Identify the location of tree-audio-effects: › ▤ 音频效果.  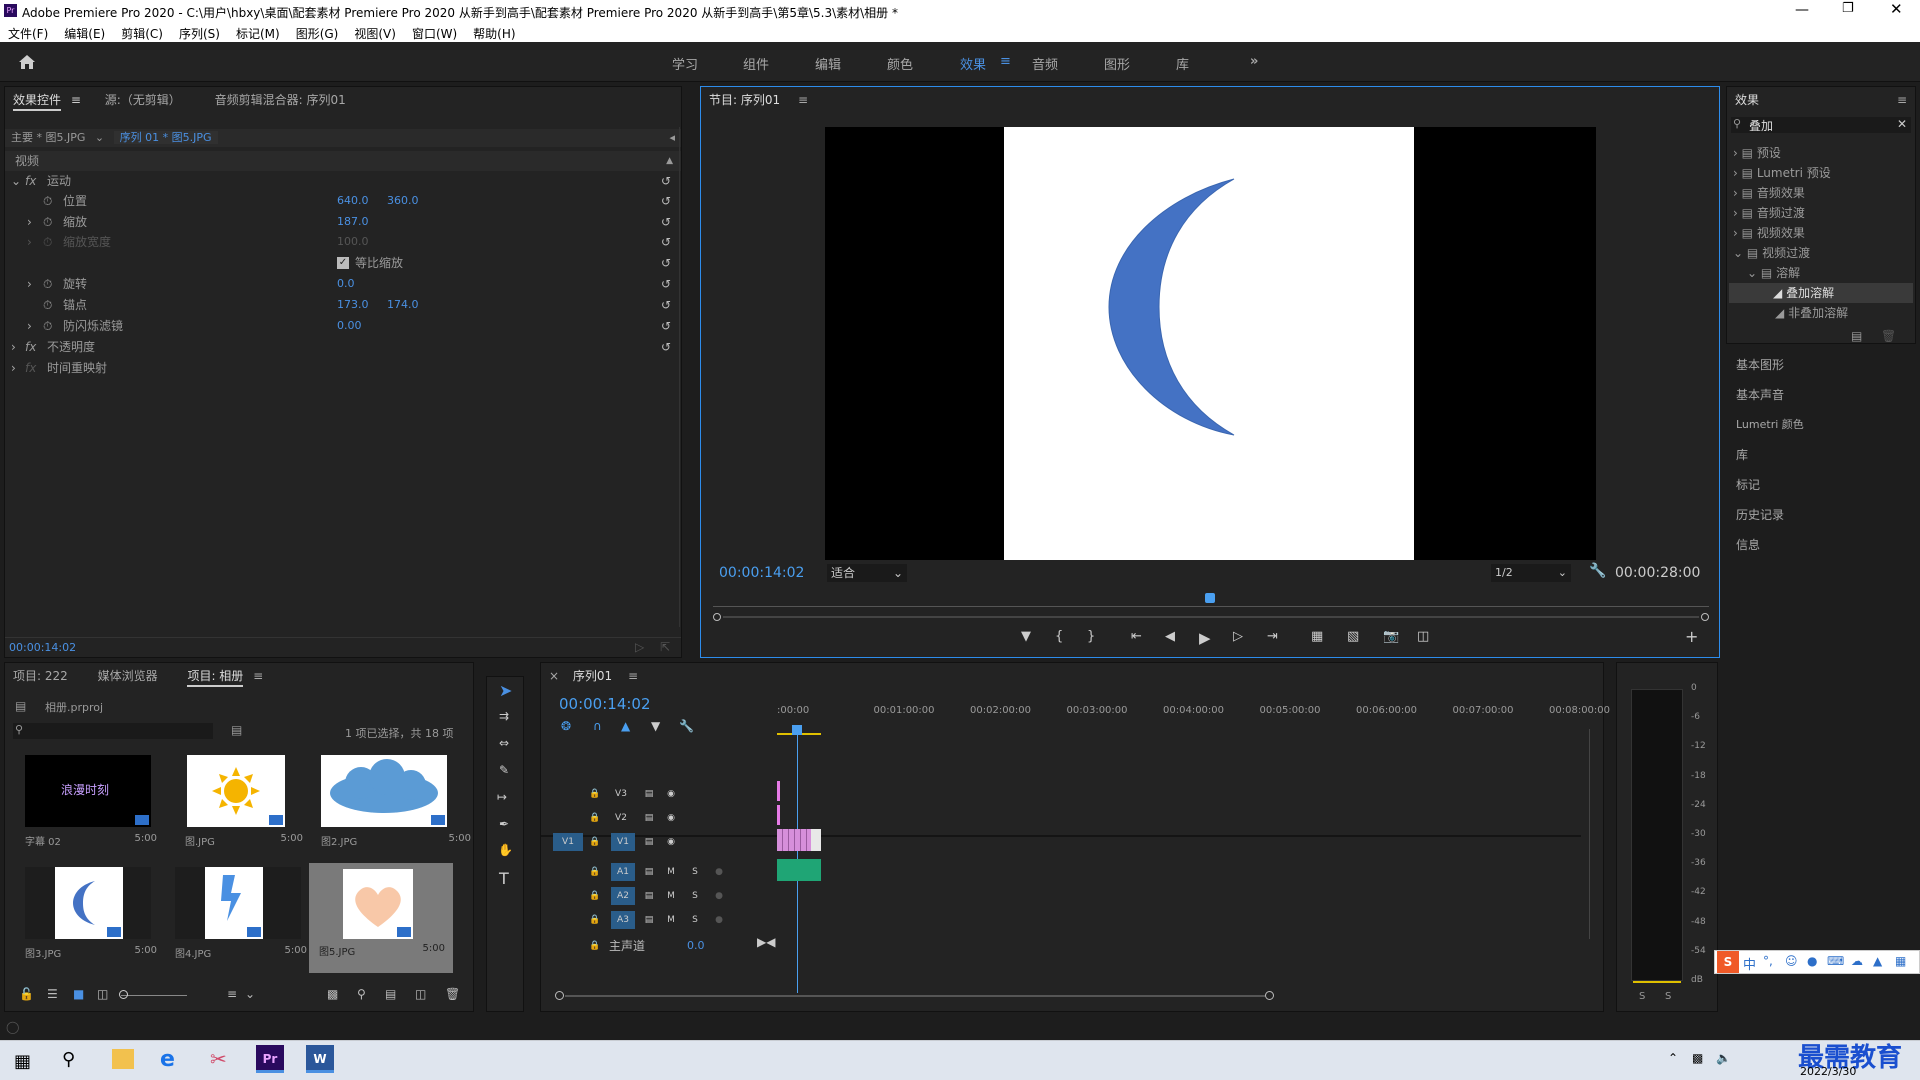
(1823, 193).